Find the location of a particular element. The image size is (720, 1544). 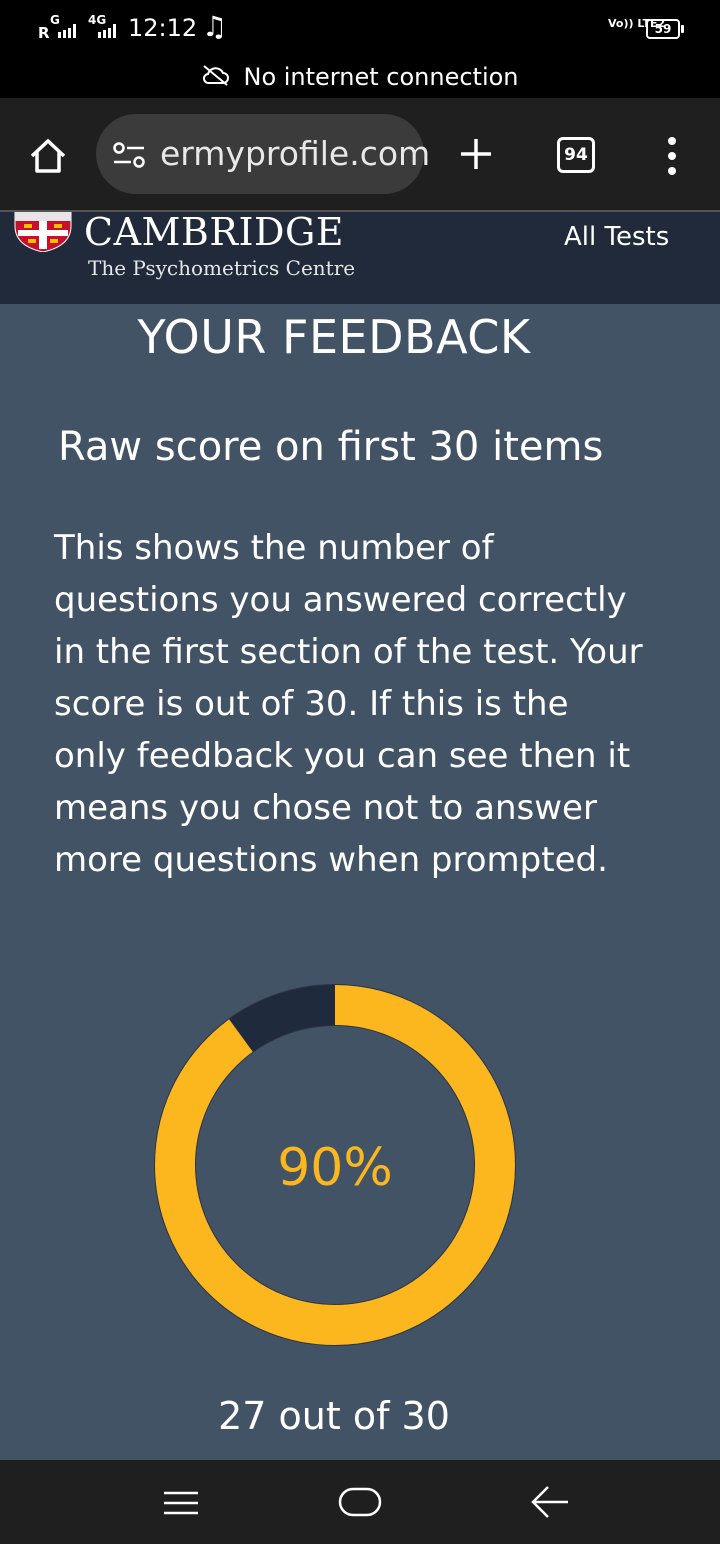

carrier-1-net: G is located at coordinates (55, 20).